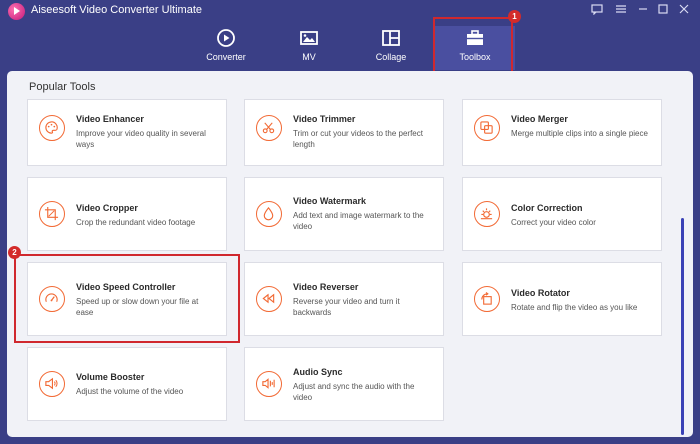  What do you see at coordinates (540, 293) in the screenshot?
I see `tool-name: Video Rotator` at bounding box center [540, 293].